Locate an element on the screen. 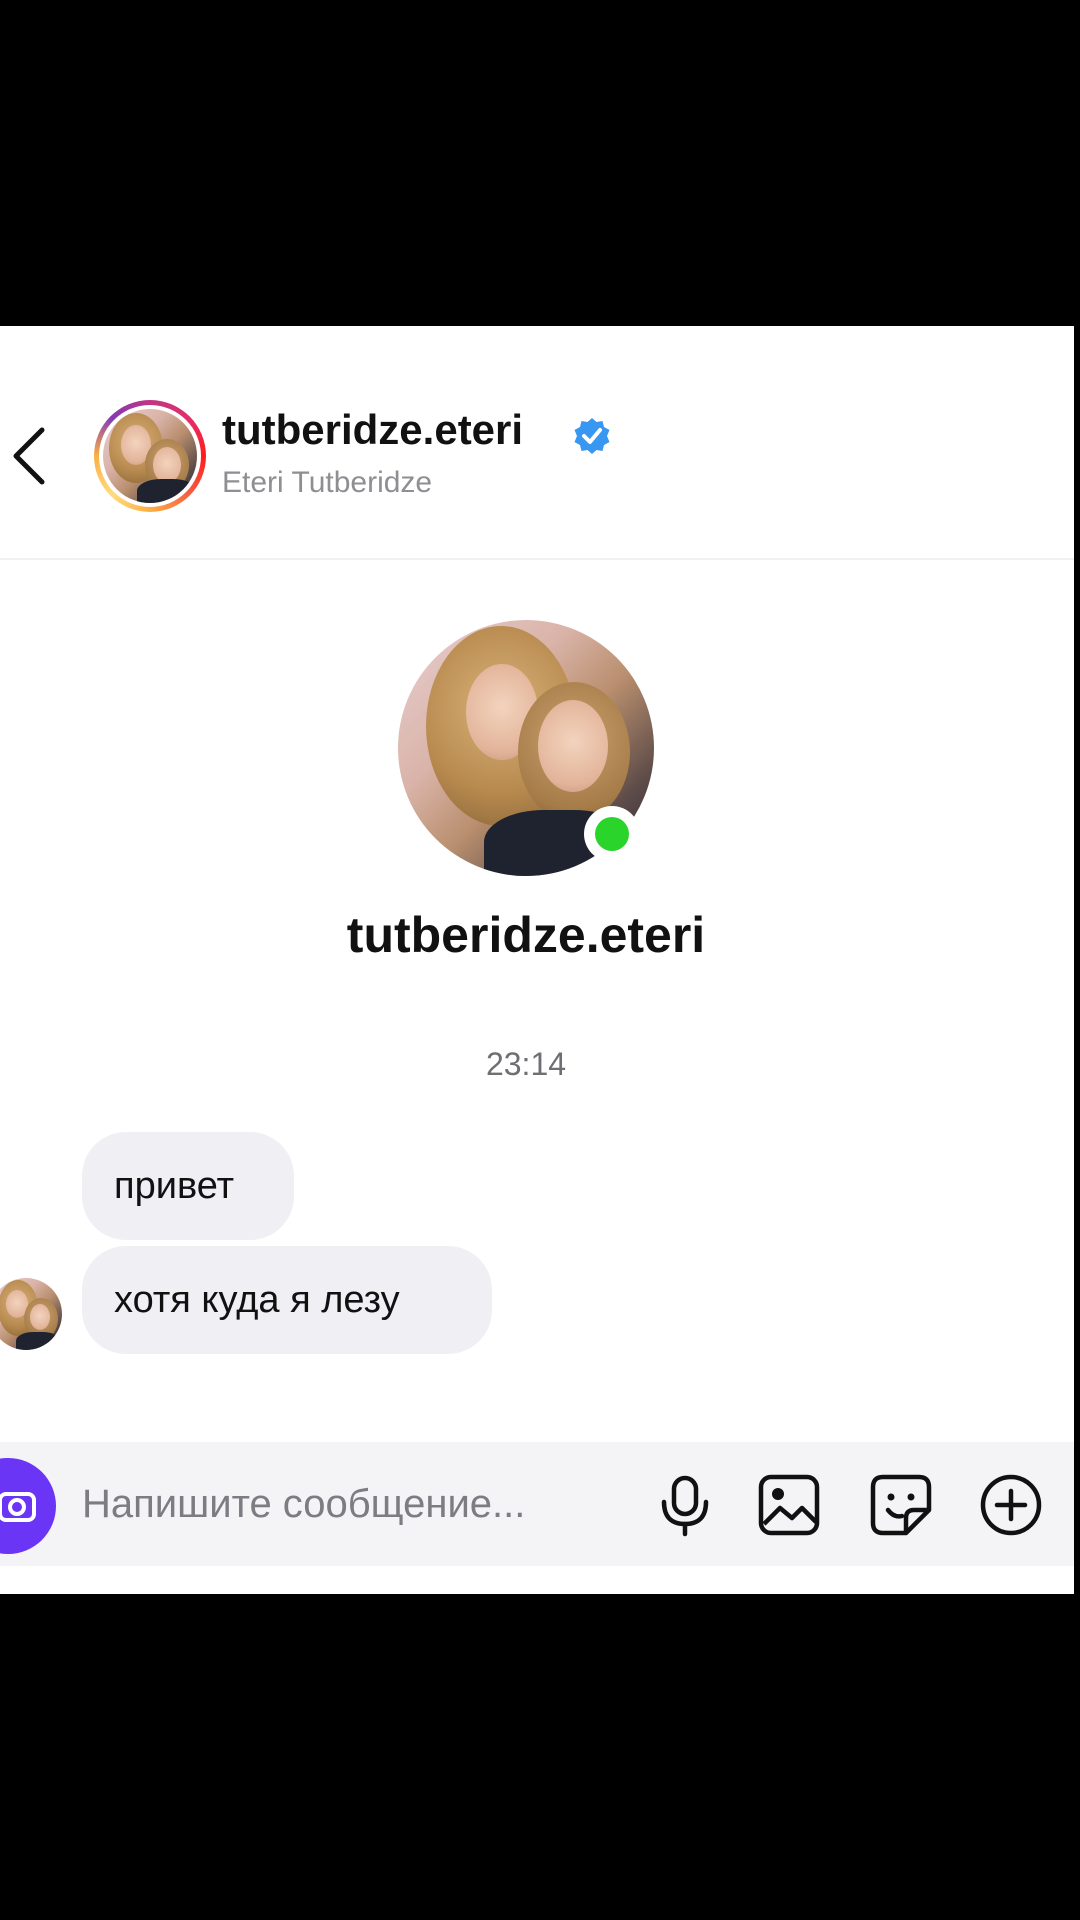  avatar-photo is located at coordinates (150, 456).